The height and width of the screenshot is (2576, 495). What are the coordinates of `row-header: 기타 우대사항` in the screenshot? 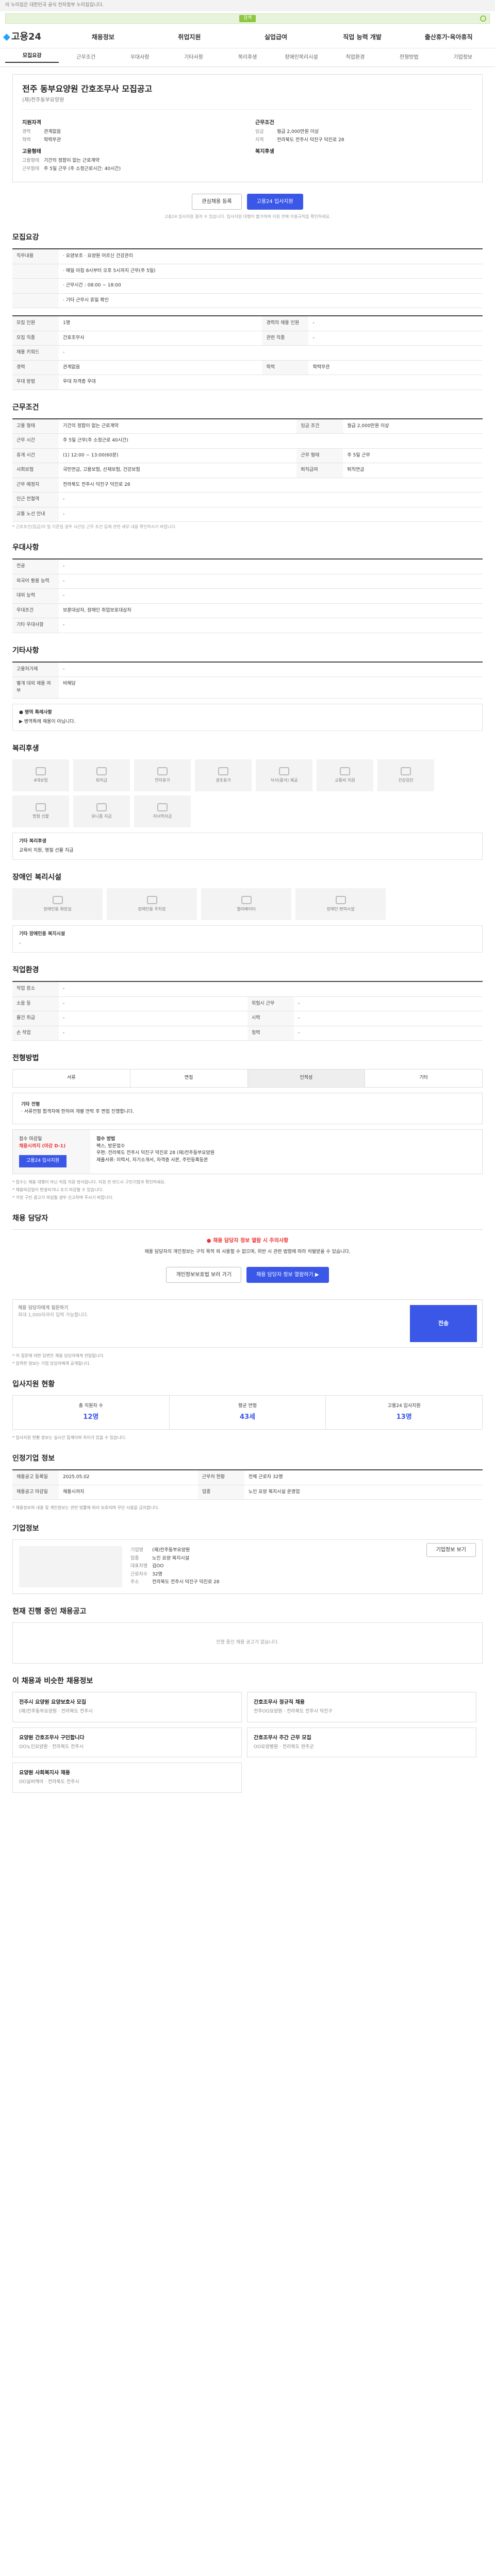 It's located at (35, 625).